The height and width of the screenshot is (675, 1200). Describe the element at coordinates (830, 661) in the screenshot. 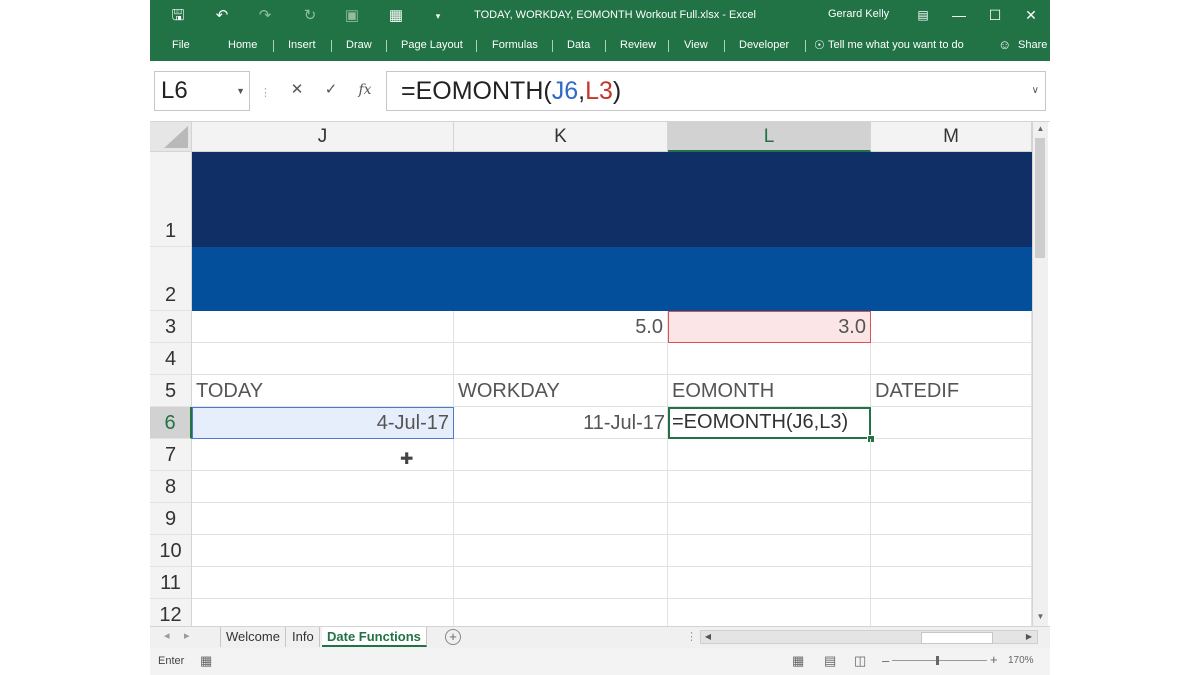

I see `page-layout-view-icon: ▤` at that location.